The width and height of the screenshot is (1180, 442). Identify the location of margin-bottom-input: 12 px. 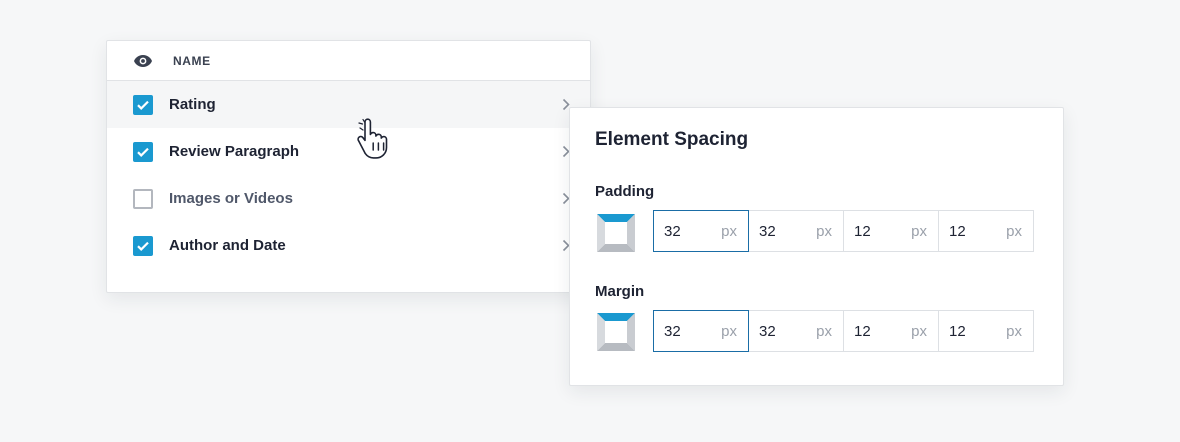
(891, 331).